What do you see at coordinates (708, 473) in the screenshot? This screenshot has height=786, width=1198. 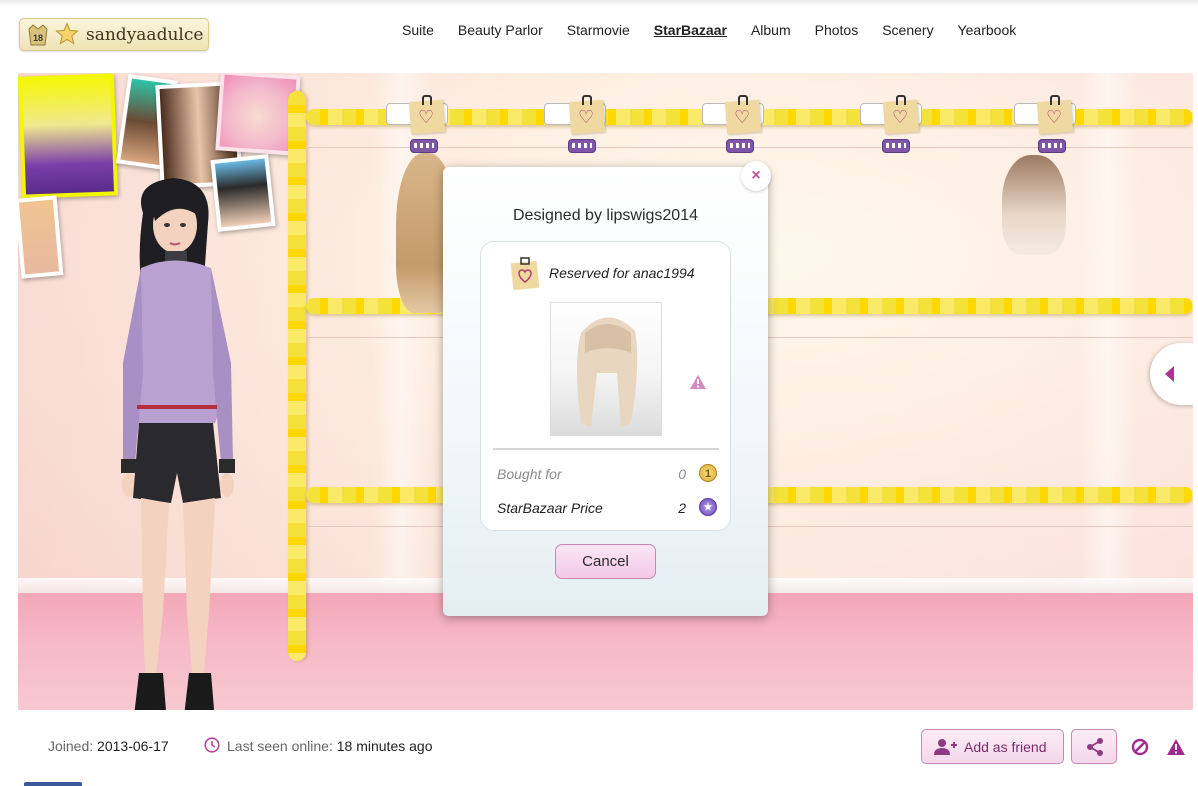 I see `coin-icon: 1` at bounding box center [708, 473].